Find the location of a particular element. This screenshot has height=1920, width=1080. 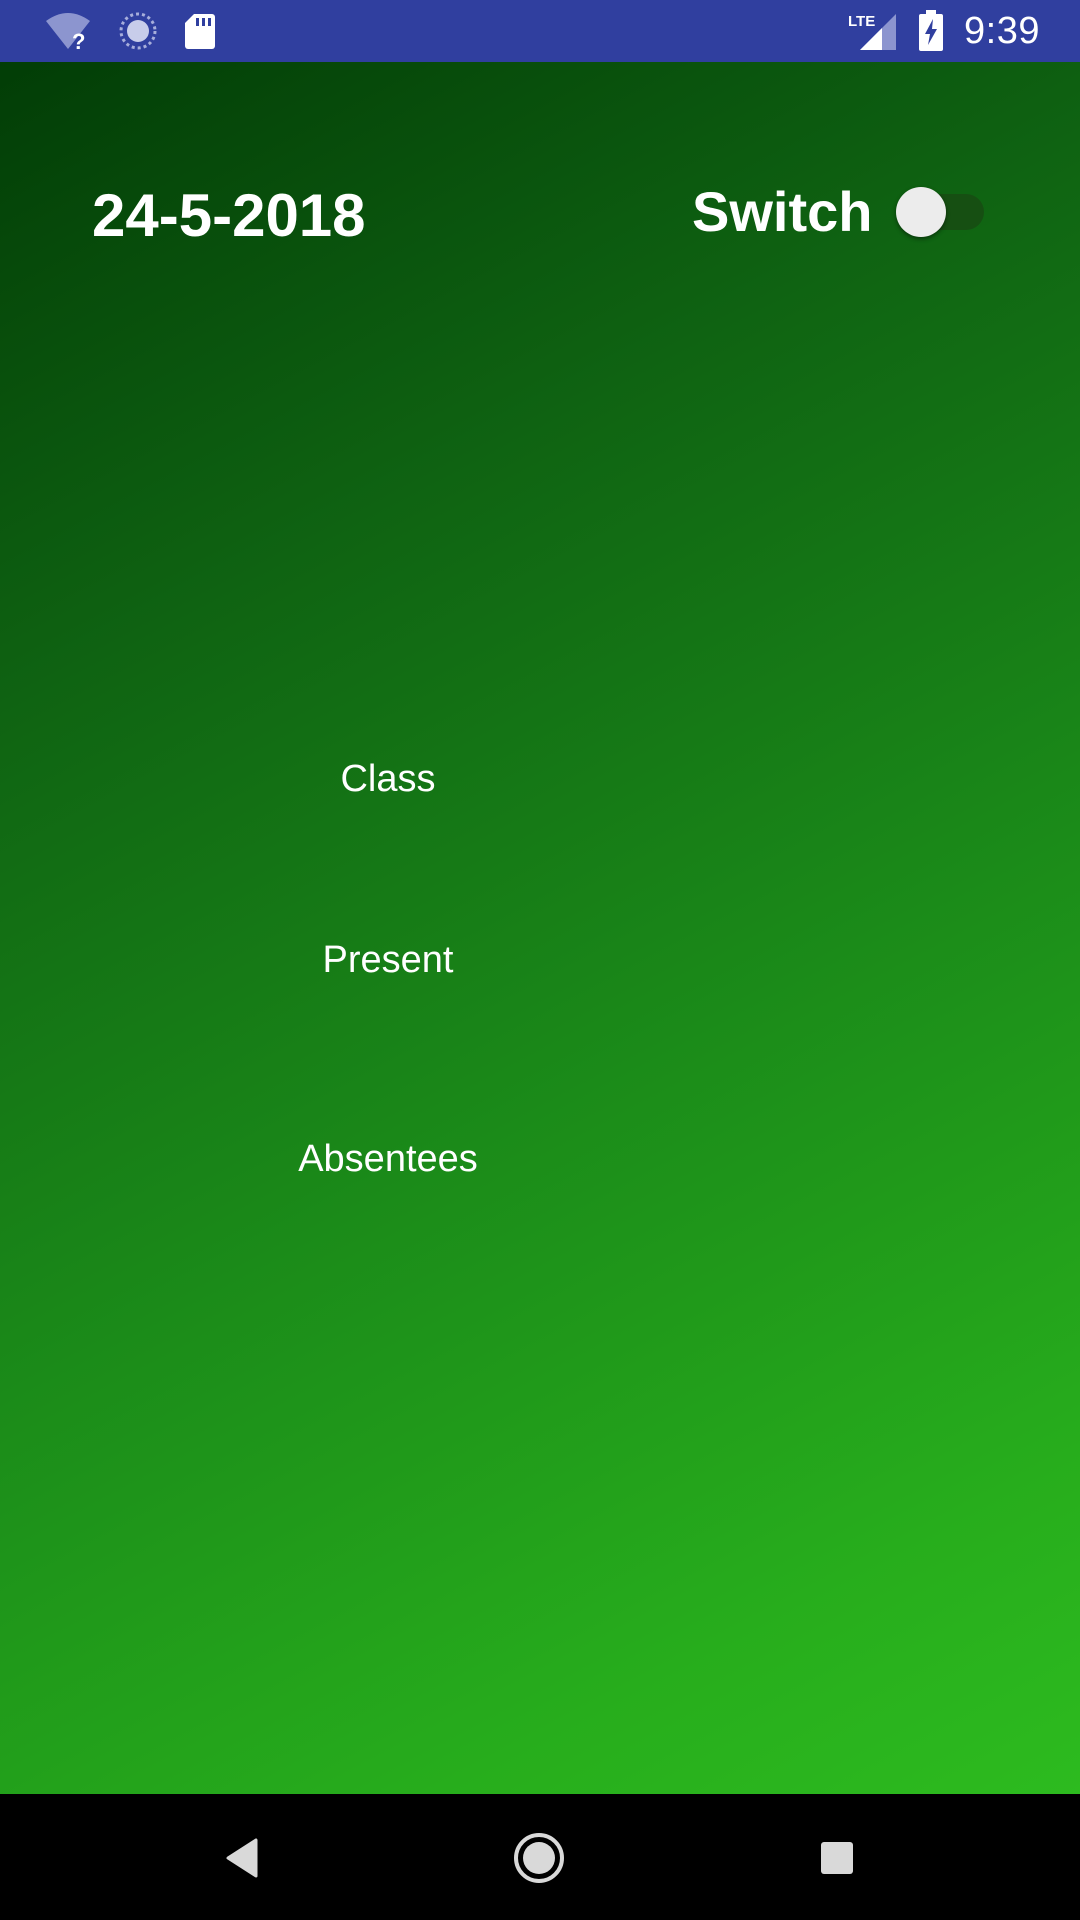

home-icon is located at coordinates (539, 1858).